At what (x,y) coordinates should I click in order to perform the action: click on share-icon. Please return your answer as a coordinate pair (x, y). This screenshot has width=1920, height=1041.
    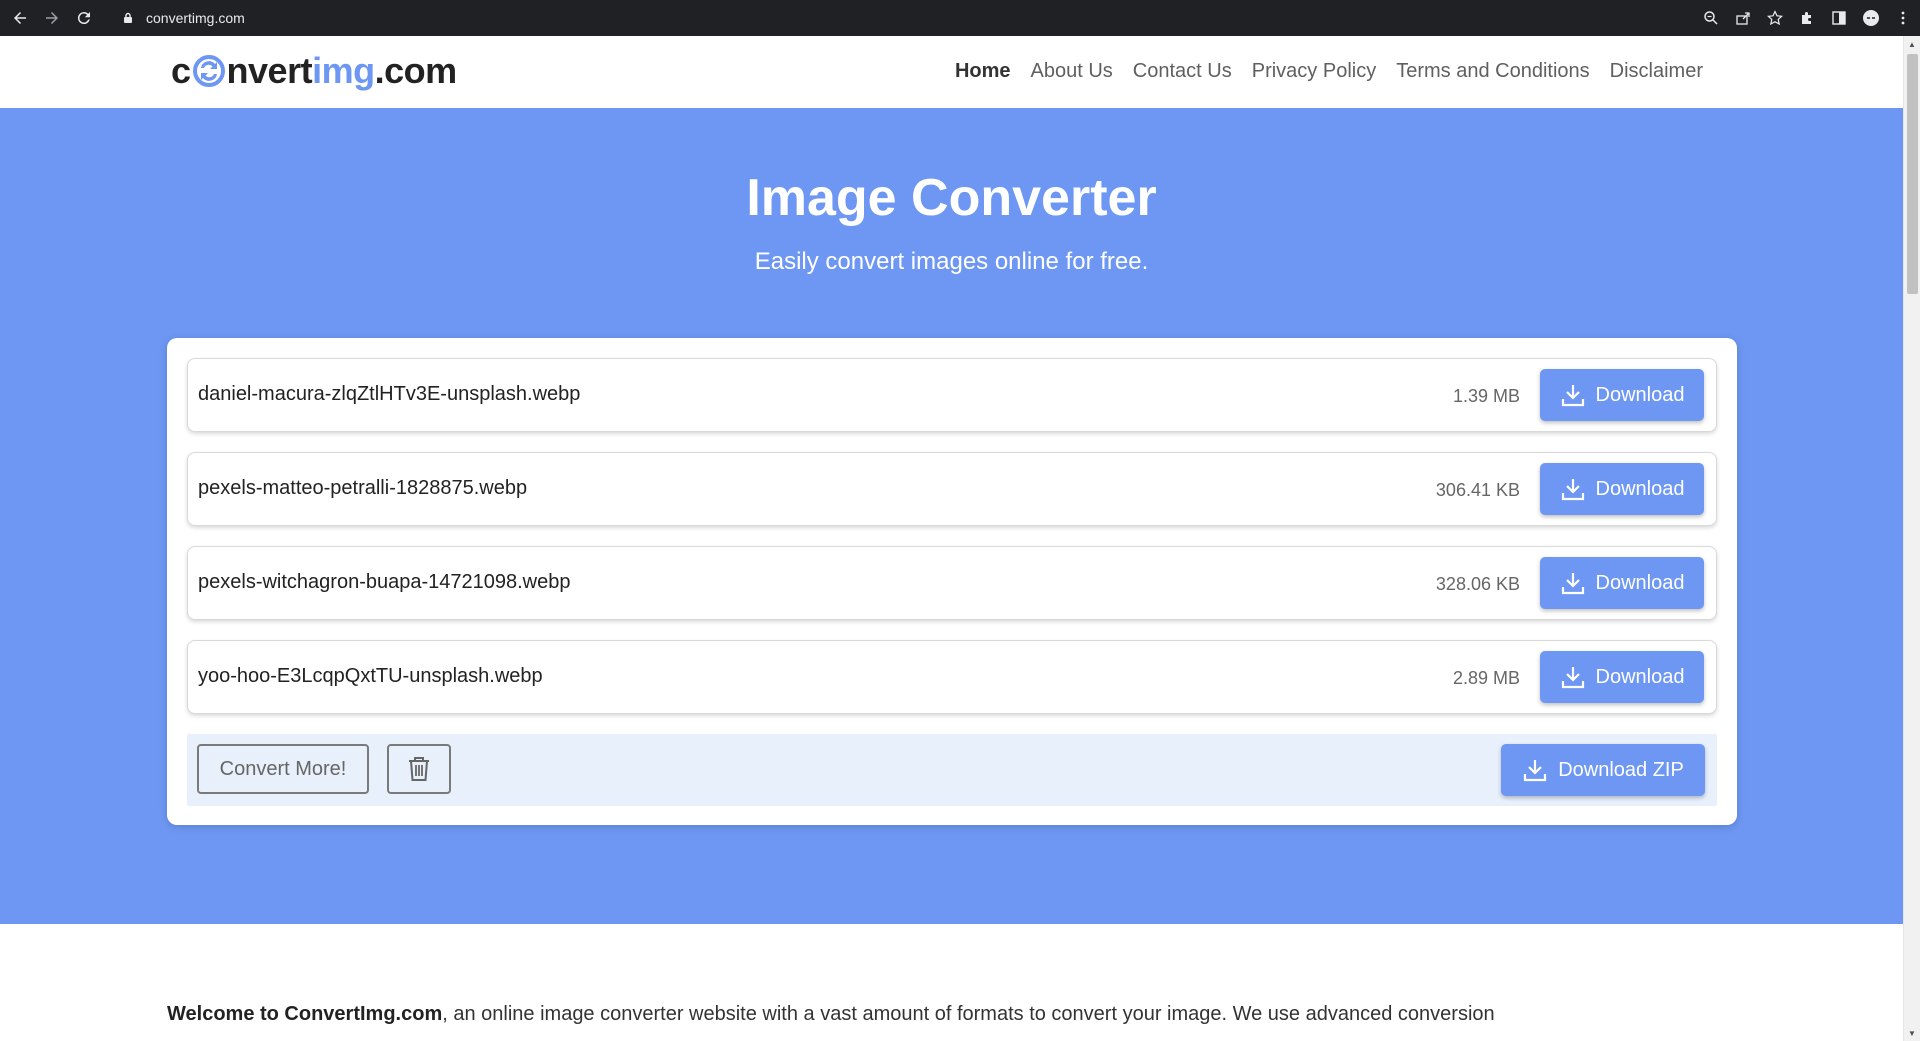
    Looking at the image, I should click on (1743, 18).